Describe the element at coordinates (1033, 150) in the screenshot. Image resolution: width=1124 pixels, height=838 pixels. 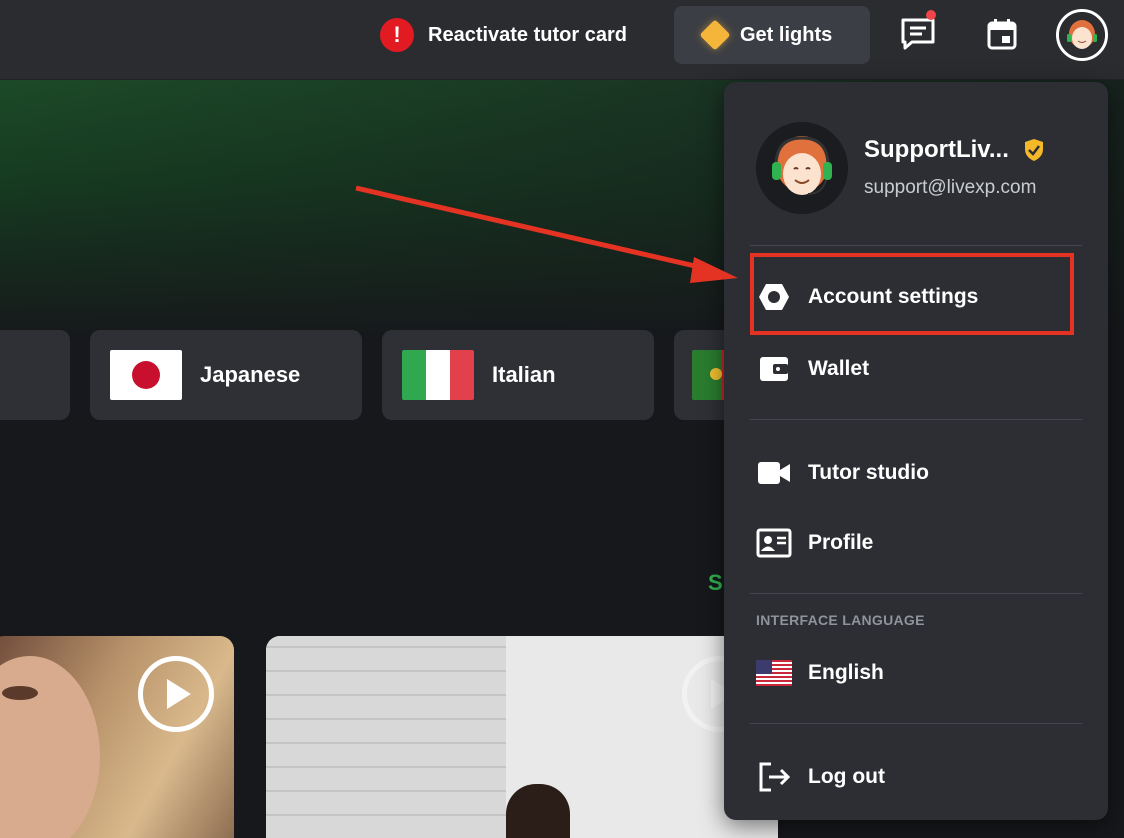
I see `verified-shield-icon` at that location.